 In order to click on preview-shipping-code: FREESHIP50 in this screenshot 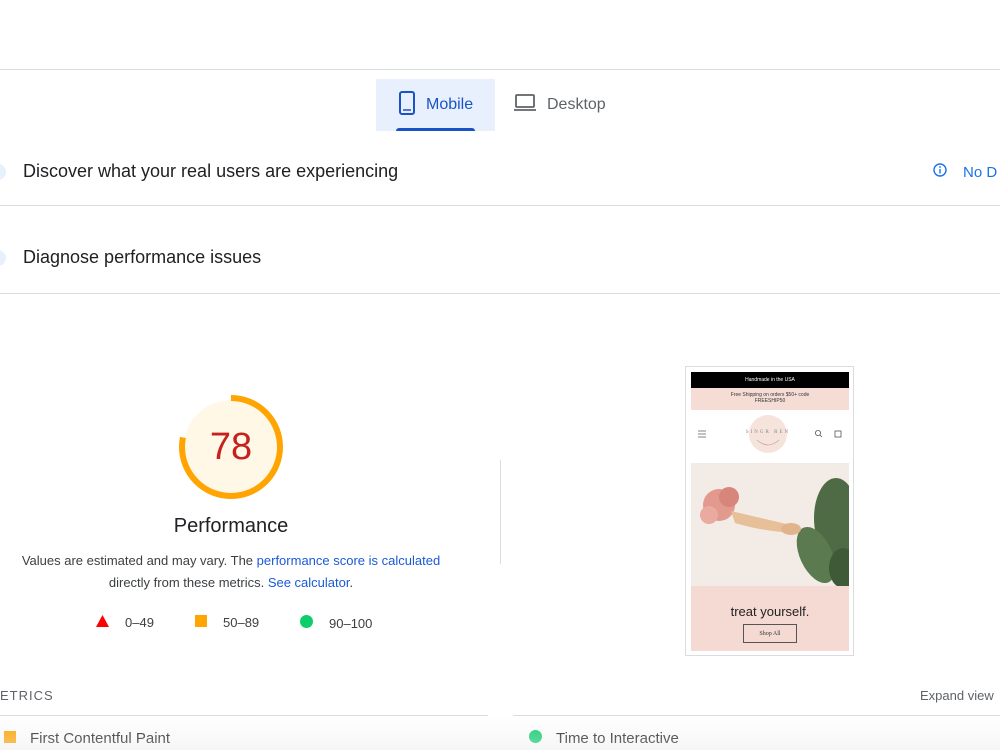, I will do `click(770, 401)`.